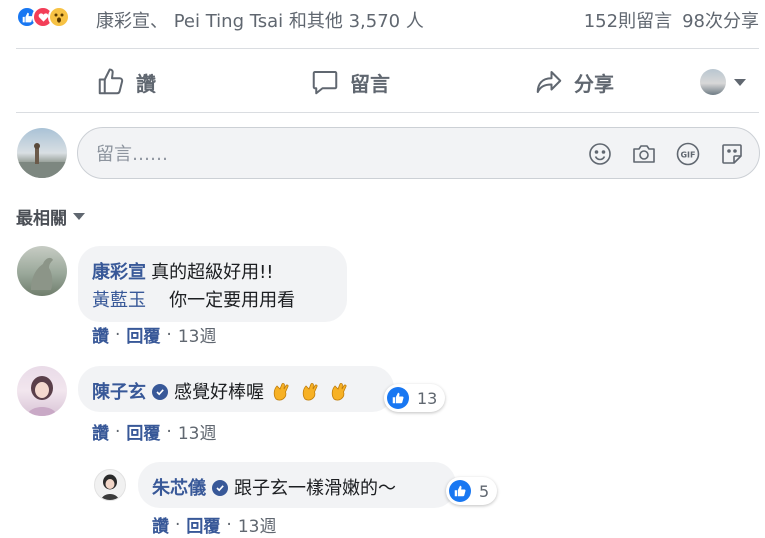  I want to click on comment-composer: GIF, so click(418, 153).